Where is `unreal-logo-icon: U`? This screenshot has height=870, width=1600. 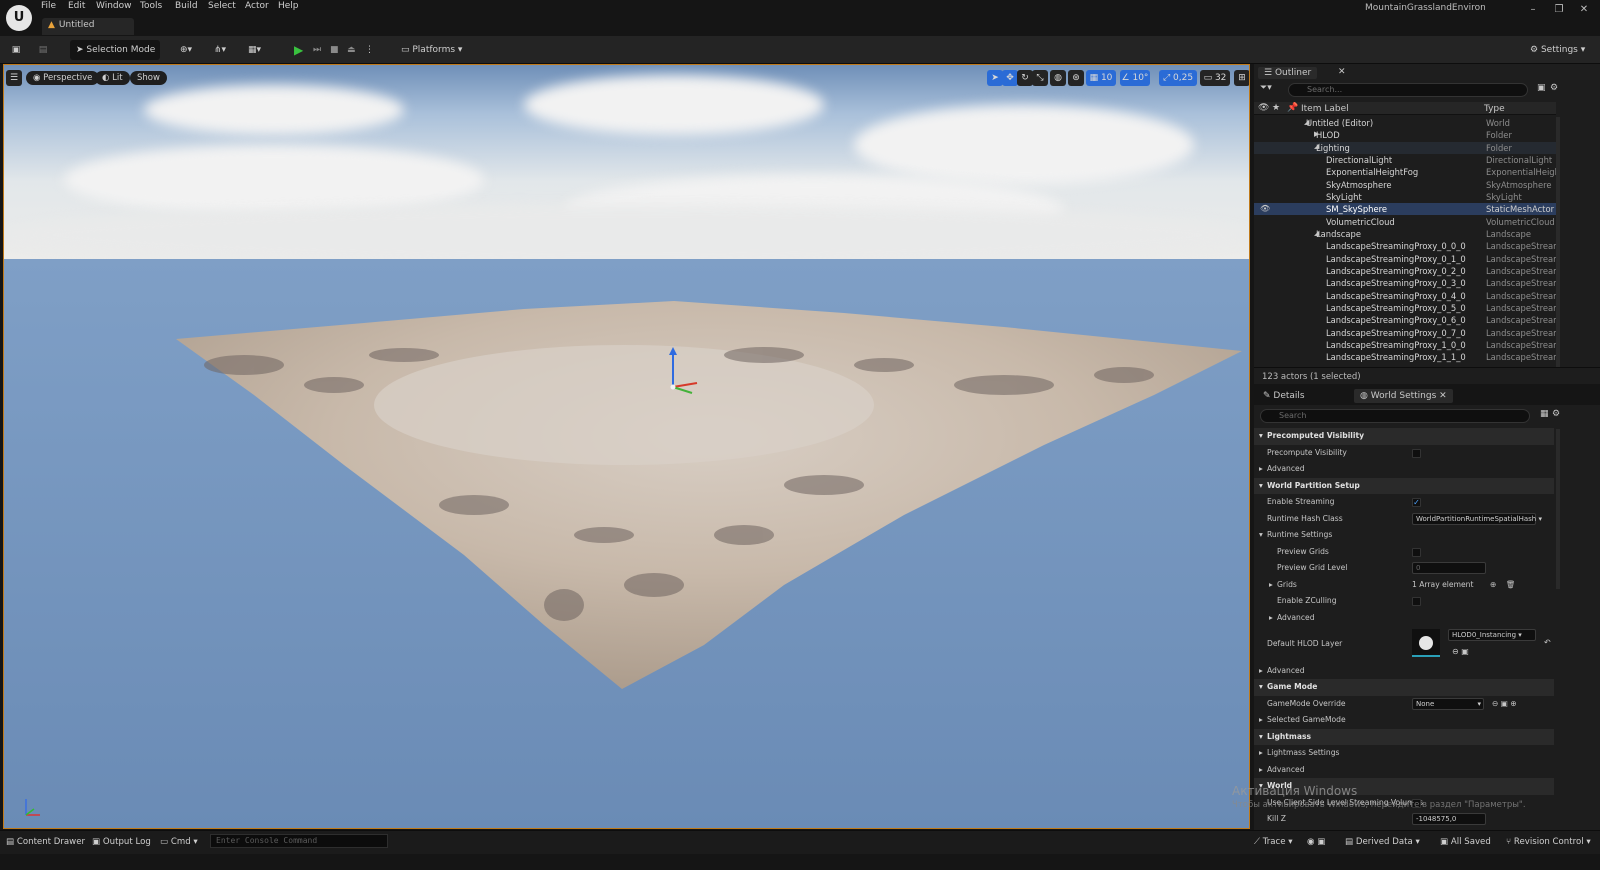 unreal-logo-icon: U is located at coordinates (19, 18).